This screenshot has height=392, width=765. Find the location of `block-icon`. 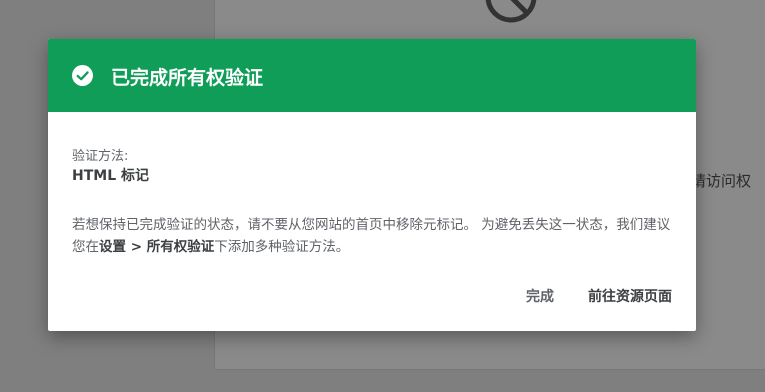

block-icon is located at coordinates (511, 11).